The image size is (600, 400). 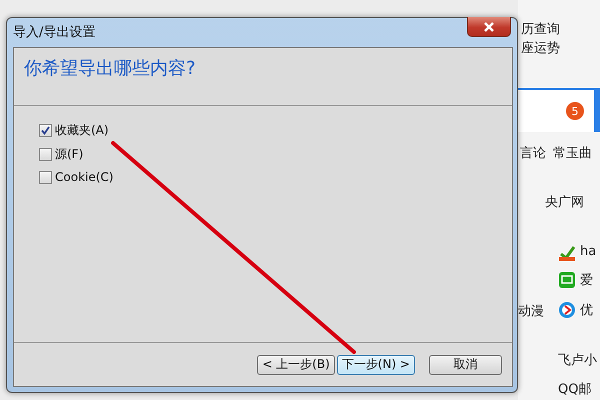 I want to click on page-link: 言论, so click(x=533, y=153).